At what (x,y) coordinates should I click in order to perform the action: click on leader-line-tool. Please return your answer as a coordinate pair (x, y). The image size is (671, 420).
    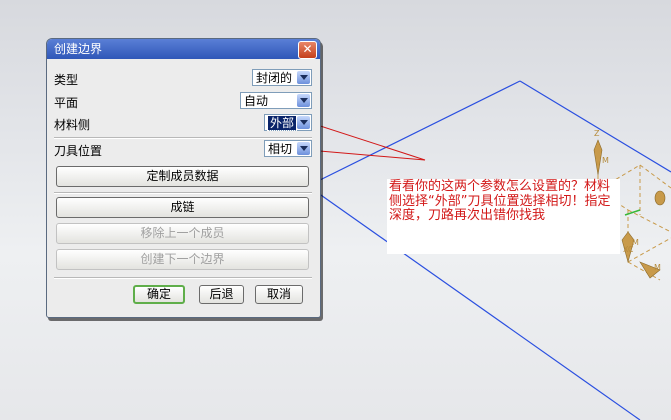
    Looking at the image, I should click on (366, 155).